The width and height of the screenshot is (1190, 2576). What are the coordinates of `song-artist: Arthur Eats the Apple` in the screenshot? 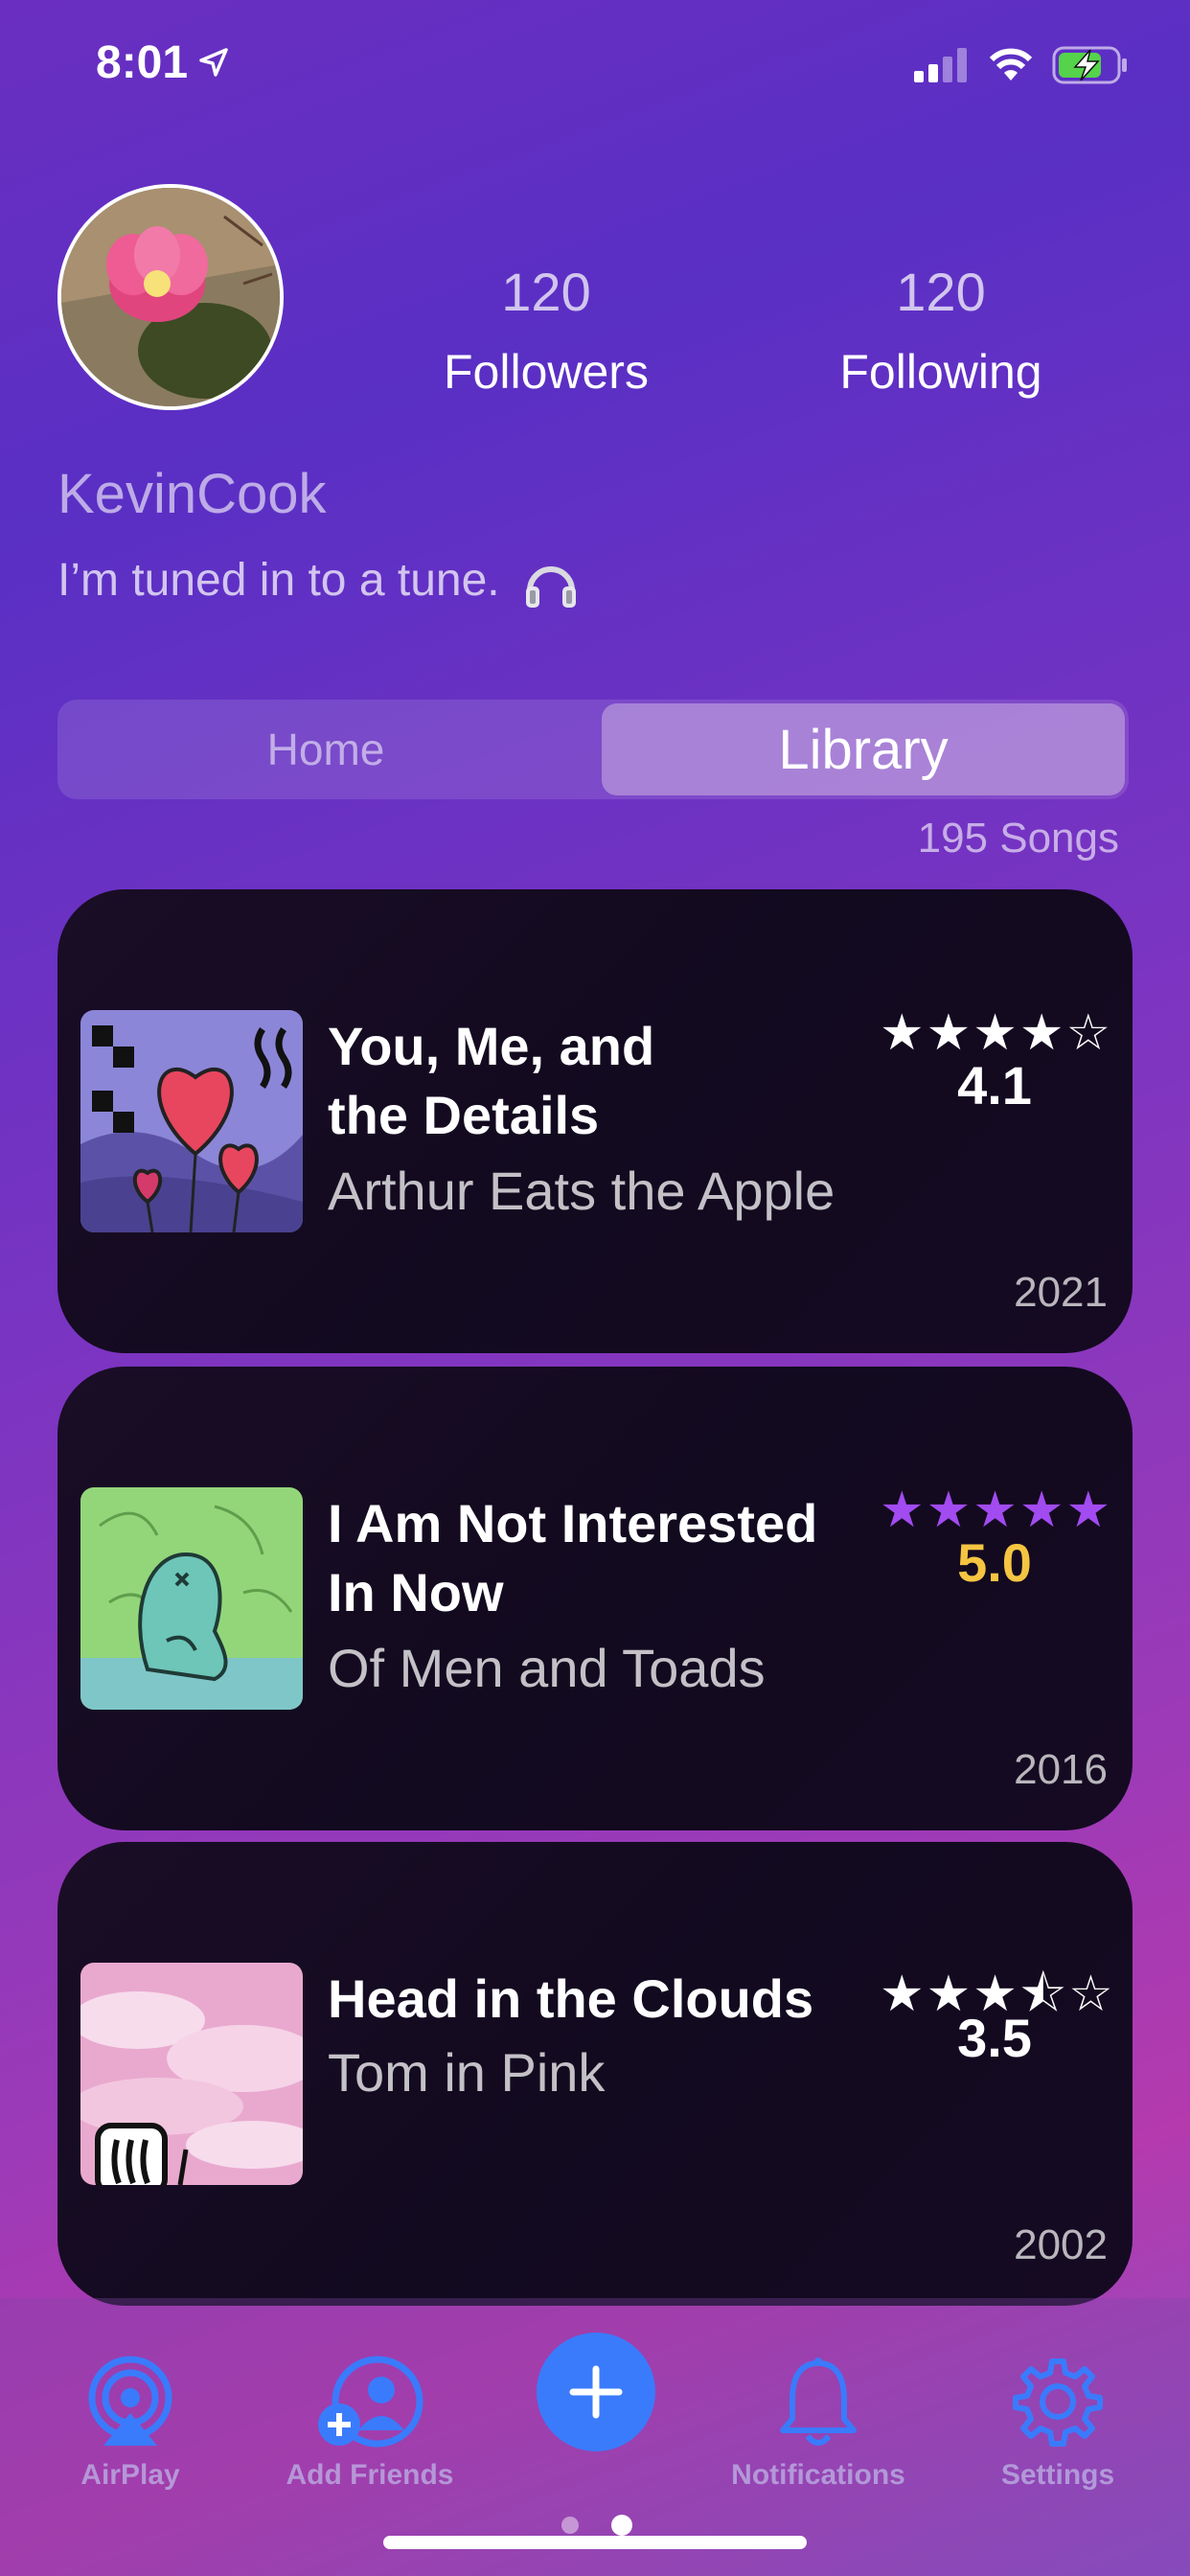 It's located at (581, 1191).